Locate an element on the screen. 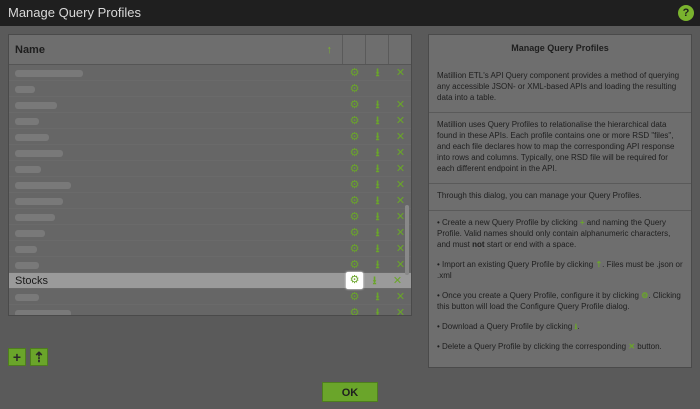 The width and height of the screenshot is (700, 409). table-row: ⚙ is located at coordinates (210, 89).